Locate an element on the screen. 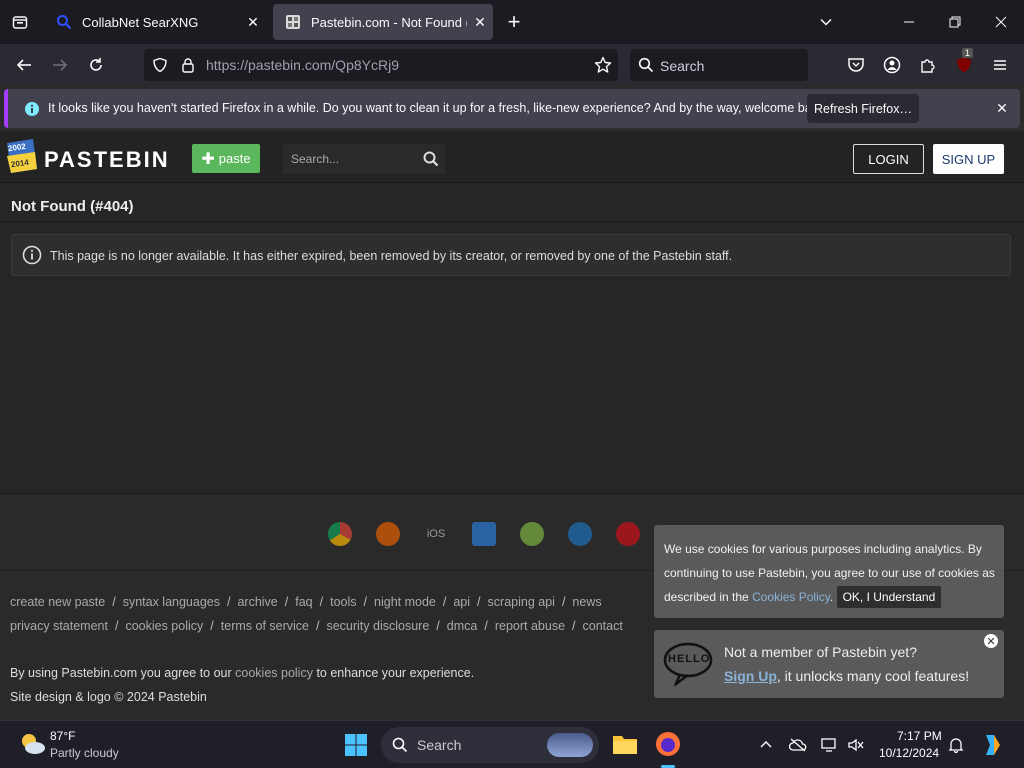  cookies-policy-link: Cookies Policy is located at coordinates (791, 597).